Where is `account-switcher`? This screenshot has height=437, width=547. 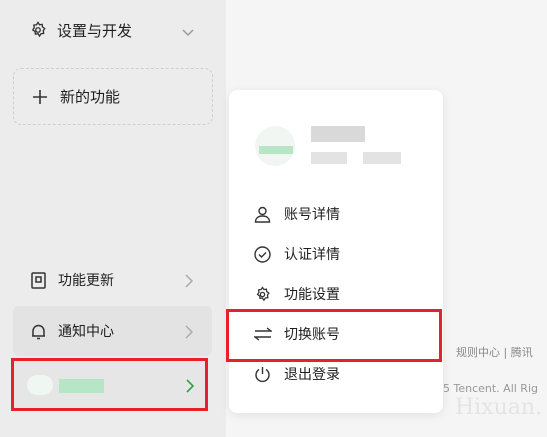 account-switcher is located at coordinates (109, 384).